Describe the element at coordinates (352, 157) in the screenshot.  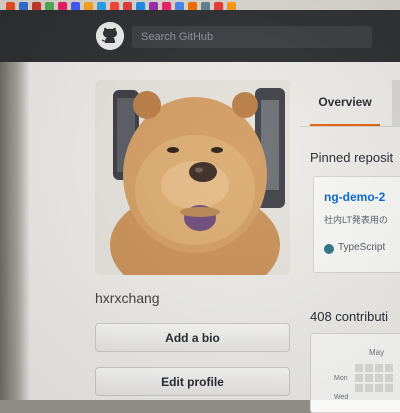
I see `pinned-repositories-heading: Pinned reposit` at that location.